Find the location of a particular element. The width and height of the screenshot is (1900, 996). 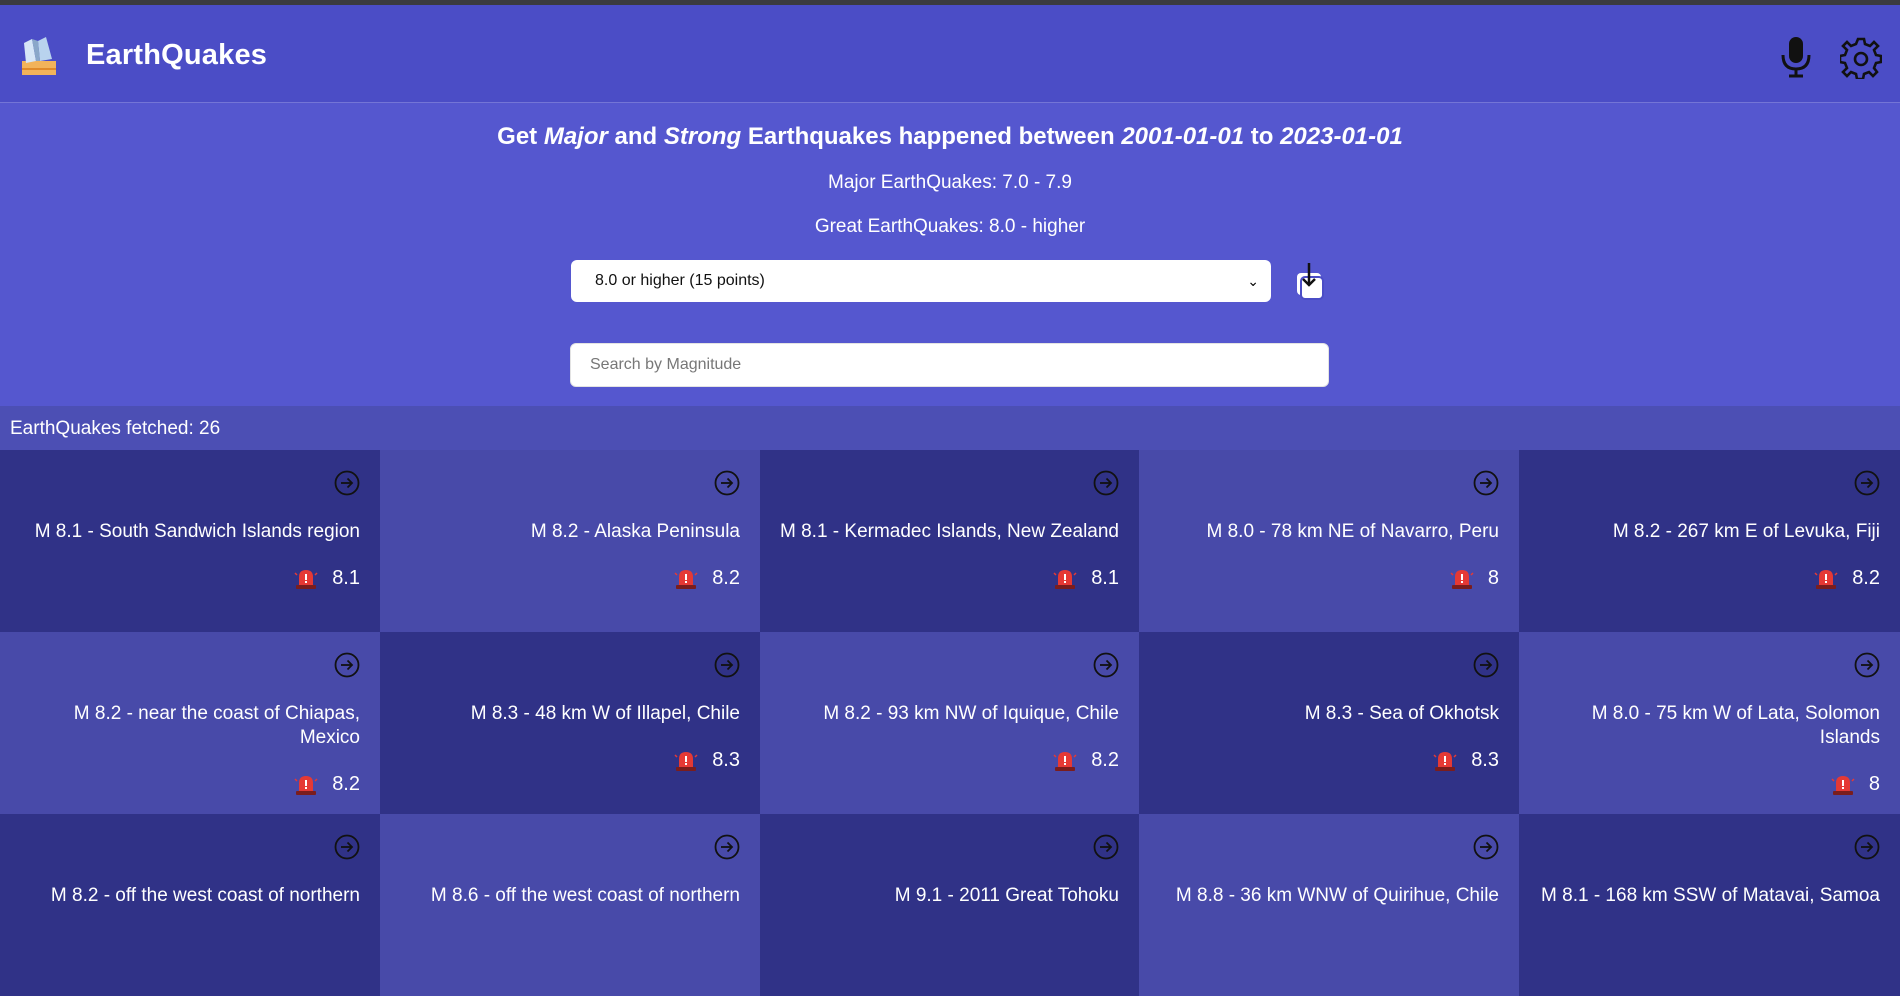

major-range-text: Major EarthQuakes: 7.0 - 7.9 is located at coordinates (950, 182).